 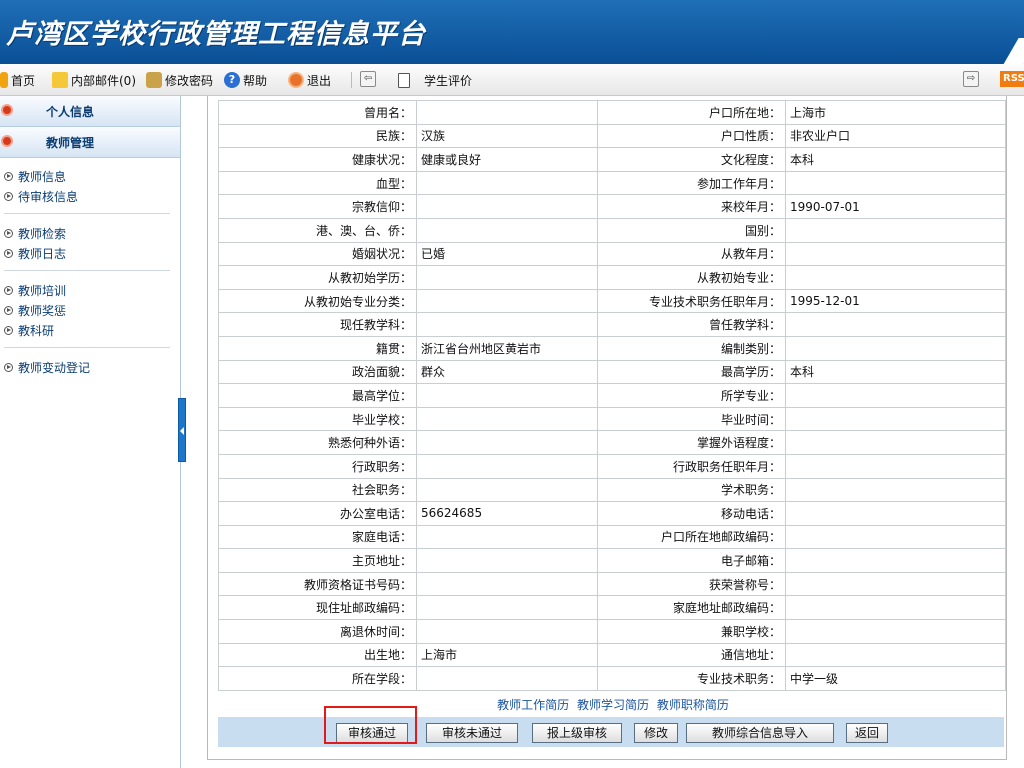 I want to click on sidebar-item-teacher-info: 教师信息, so click(x=92, y=176).